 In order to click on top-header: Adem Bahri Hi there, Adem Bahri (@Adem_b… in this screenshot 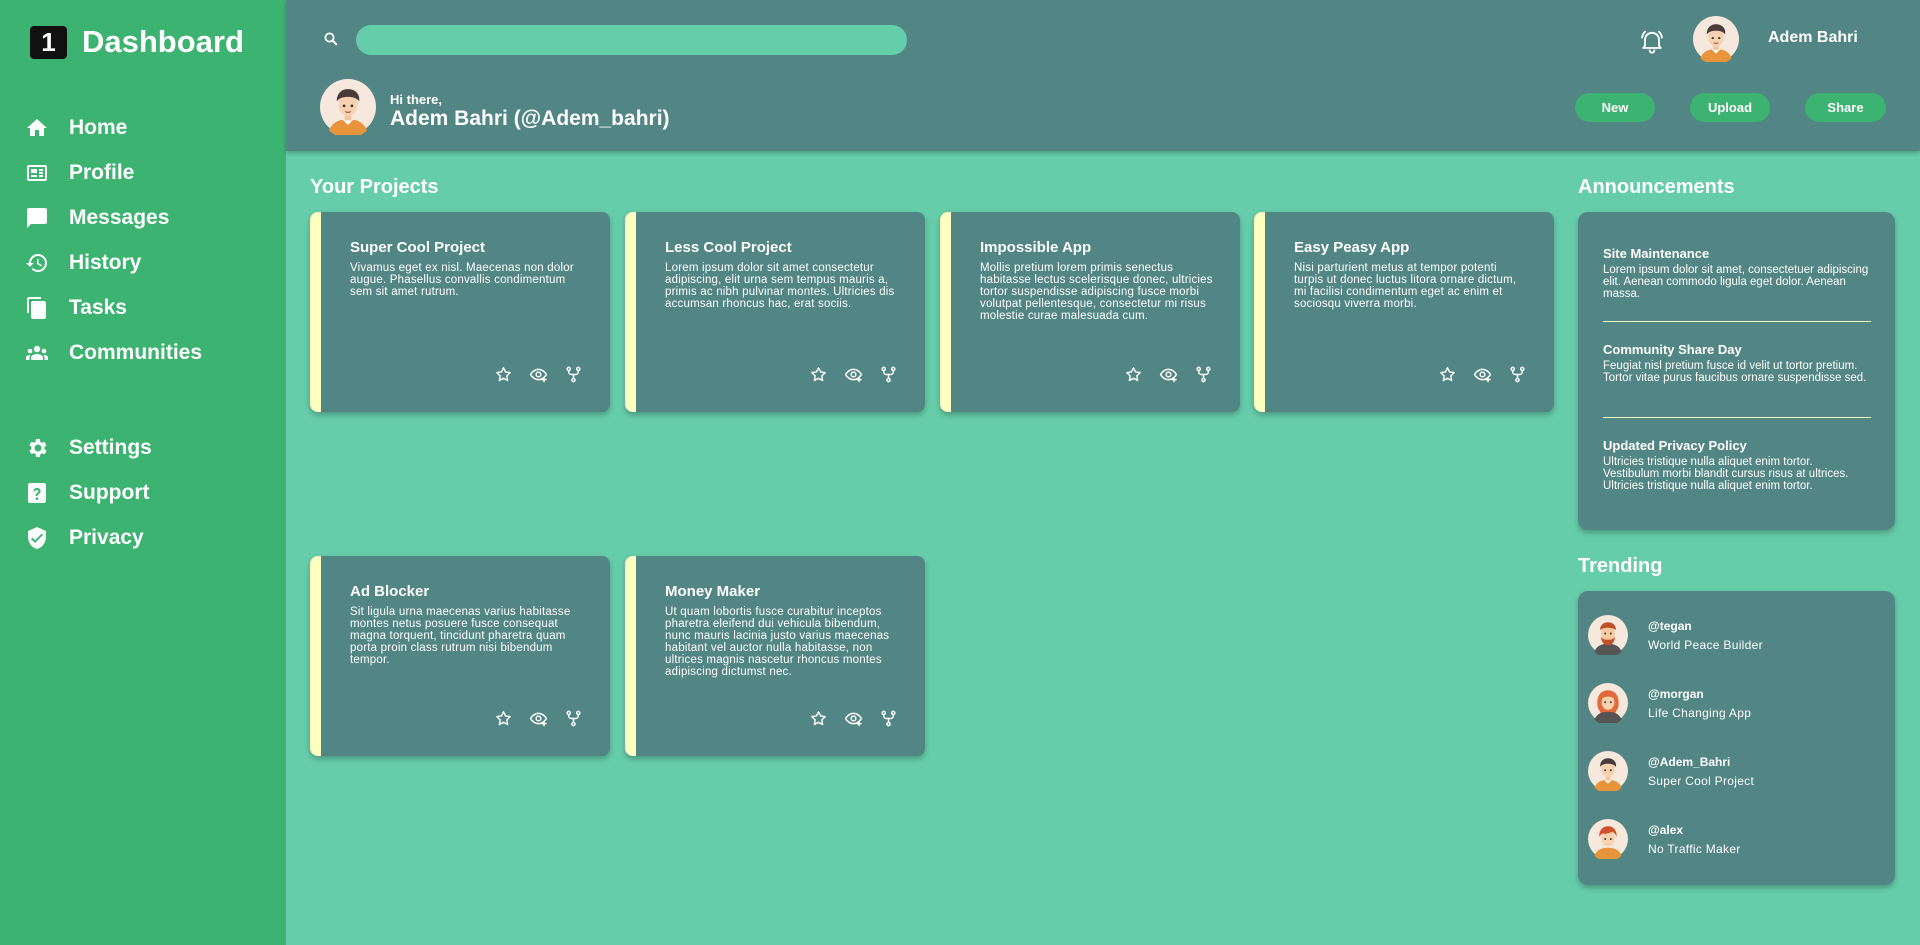, I will do `click(1103, 75)`.